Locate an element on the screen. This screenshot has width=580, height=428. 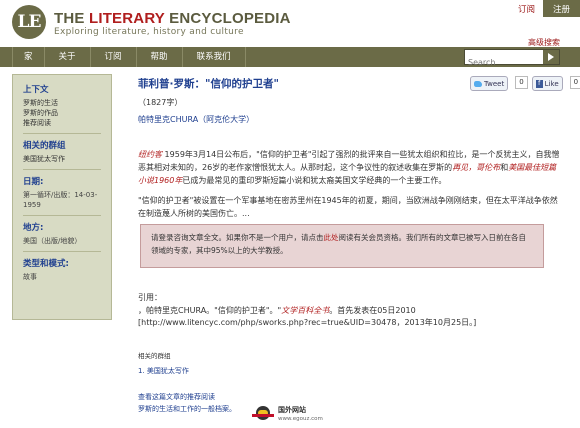
book-title-goodbye: 再见，哥伦布 is located at coordinates (476, 167).